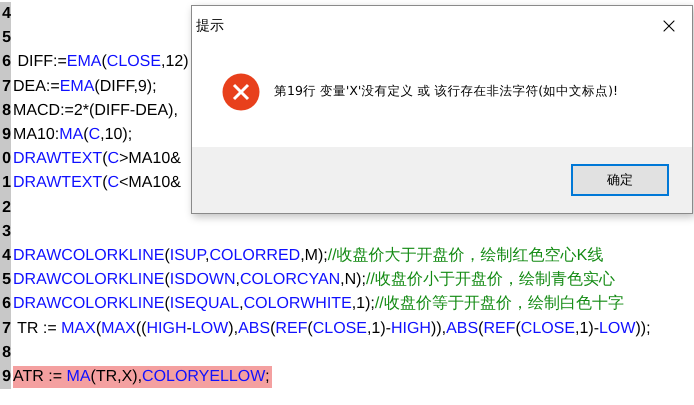  Describe the element at coordinates (97, 183) in the screenshot. I see `code-line: DRAWTEXT(C<MA10&` at that location.